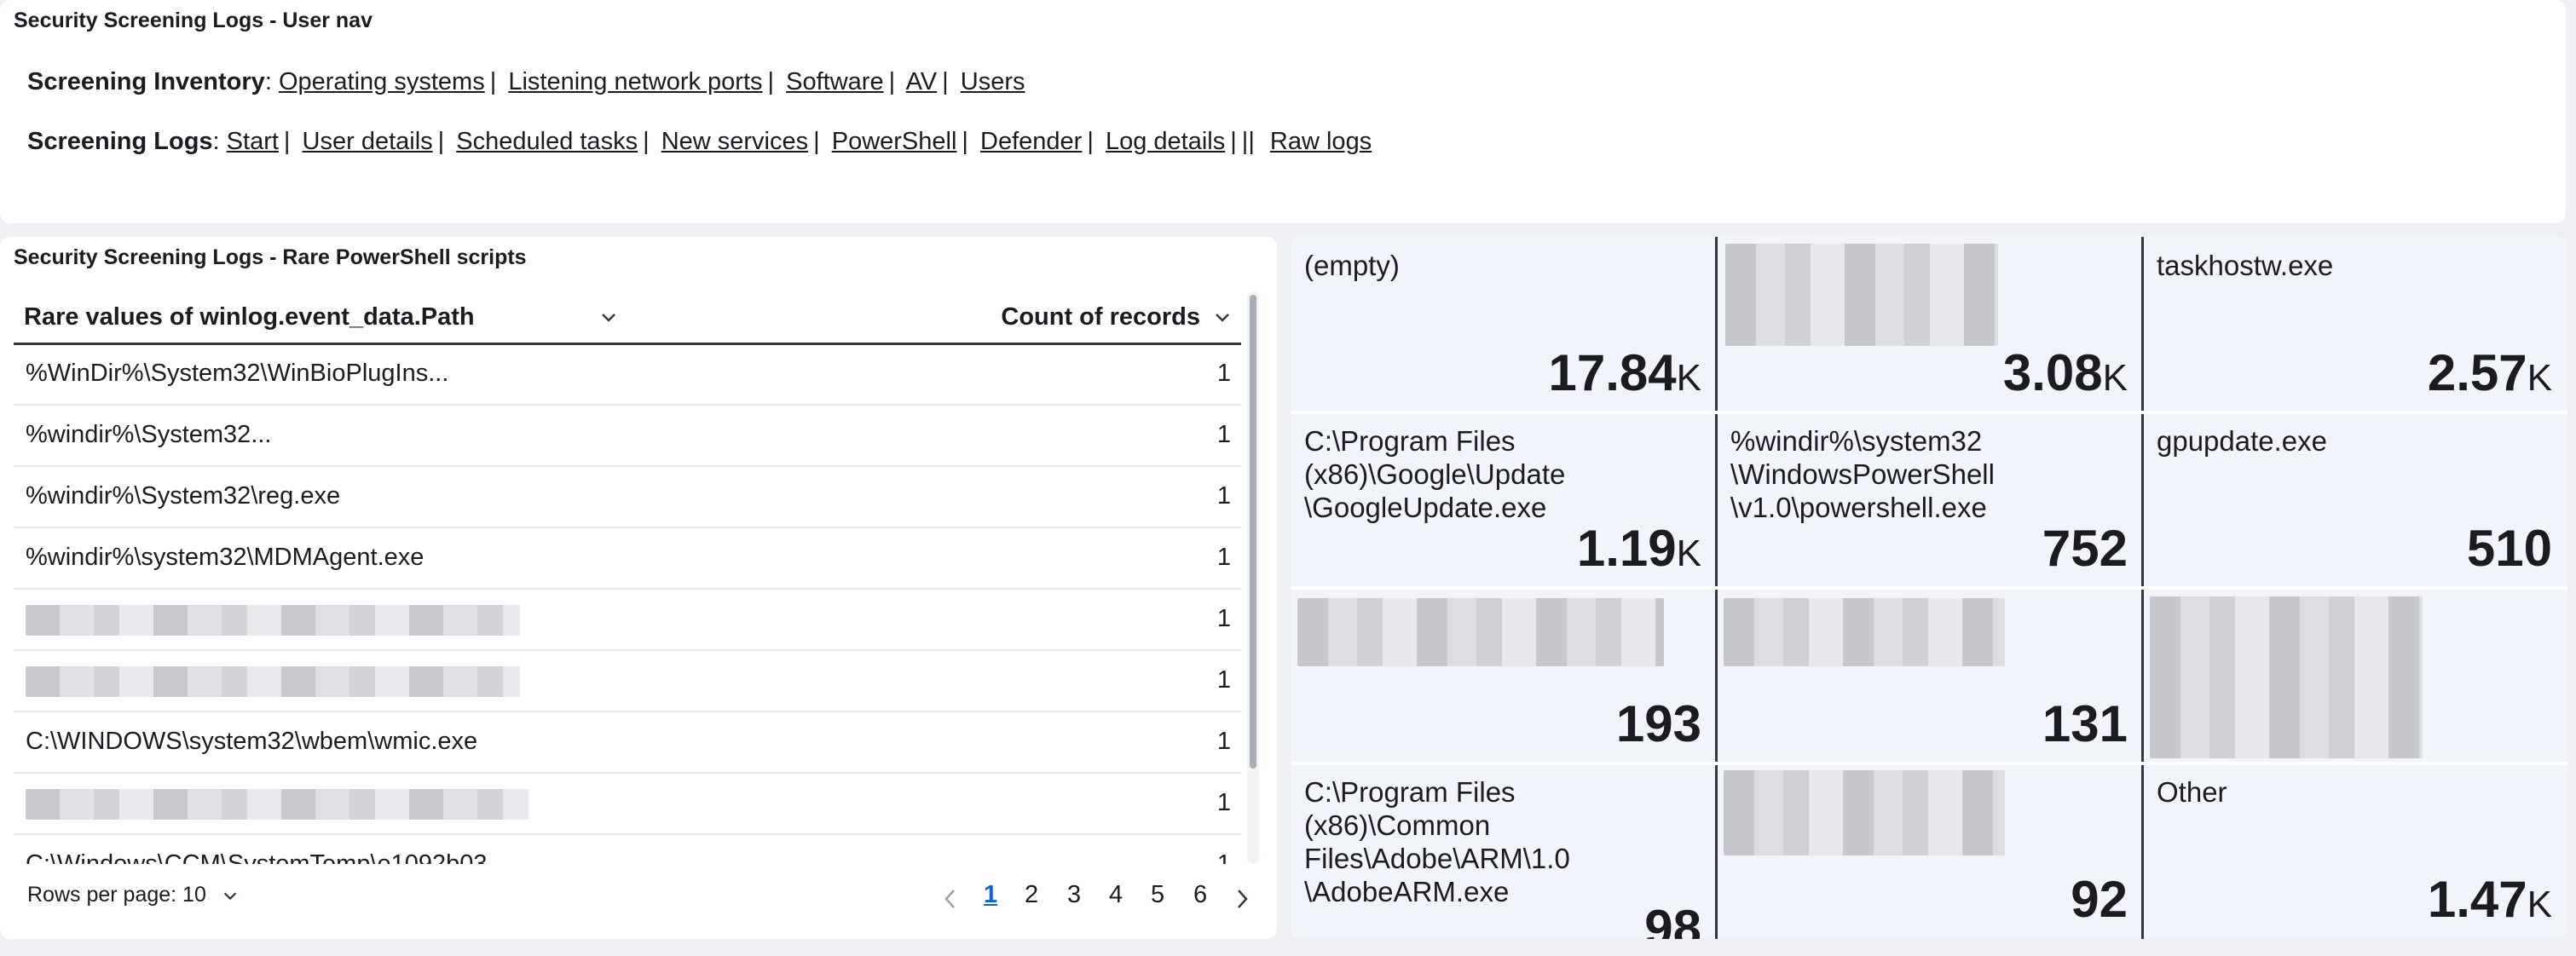 Image resolution: width=2576 pixels, height=956 pixels. I want to click on rows-per-page-select: Rows per page: 10, so click(133, 895).